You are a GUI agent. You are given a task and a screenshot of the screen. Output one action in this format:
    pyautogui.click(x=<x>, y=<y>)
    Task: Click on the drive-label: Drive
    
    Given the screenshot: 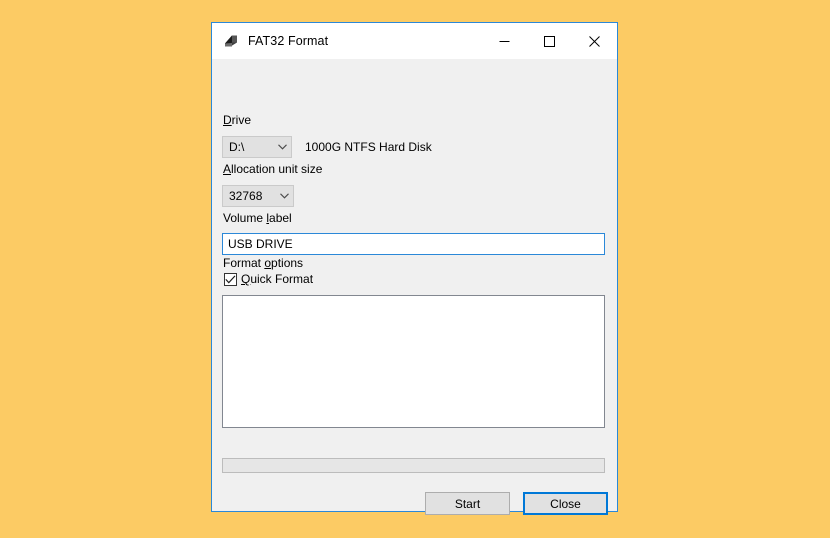 What is the action you would take?
    pyautogui.click(x=237, y=120)
    